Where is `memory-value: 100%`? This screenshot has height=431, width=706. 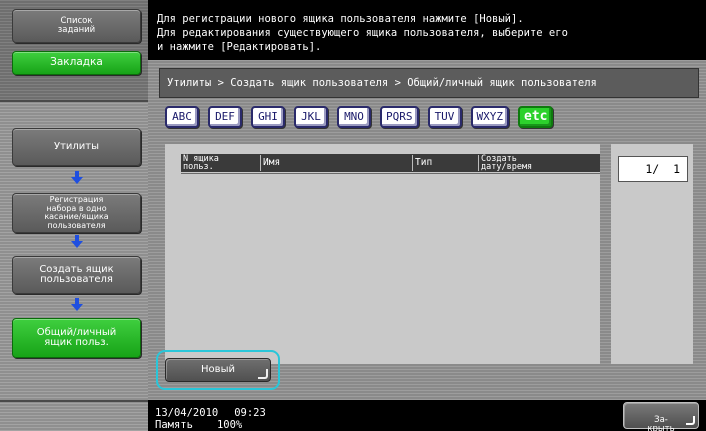
memory-value: 100% is located at coordinates (229, 425).